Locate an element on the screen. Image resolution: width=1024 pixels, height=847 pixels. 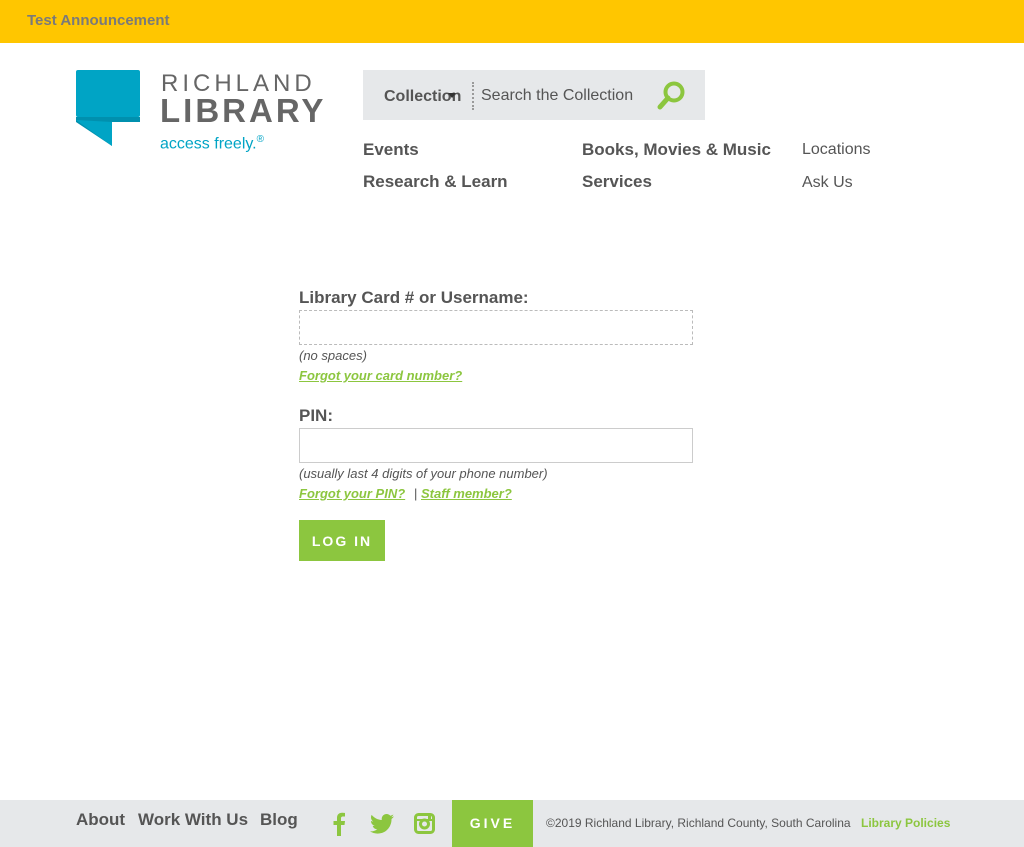
footer-blog: Blog is located at coordinates (279, 820).